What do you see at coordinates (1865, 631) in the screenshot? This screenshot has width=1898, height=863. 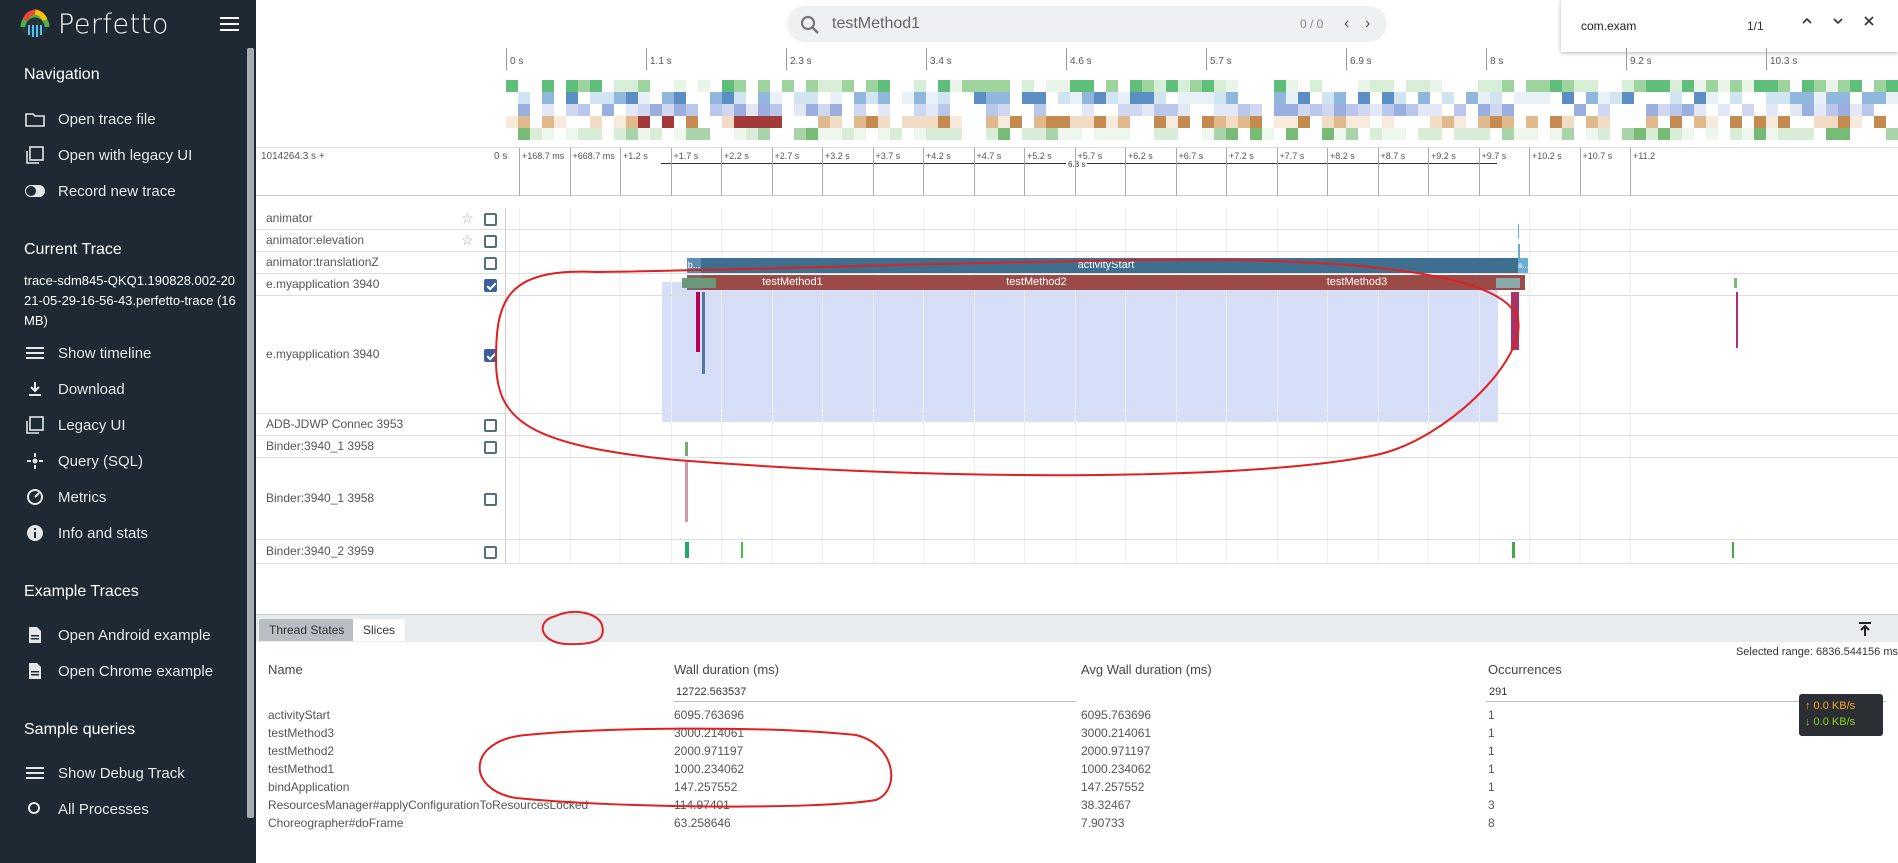 I see `maximize-panel-icon` at bounding box center [1865, 631].